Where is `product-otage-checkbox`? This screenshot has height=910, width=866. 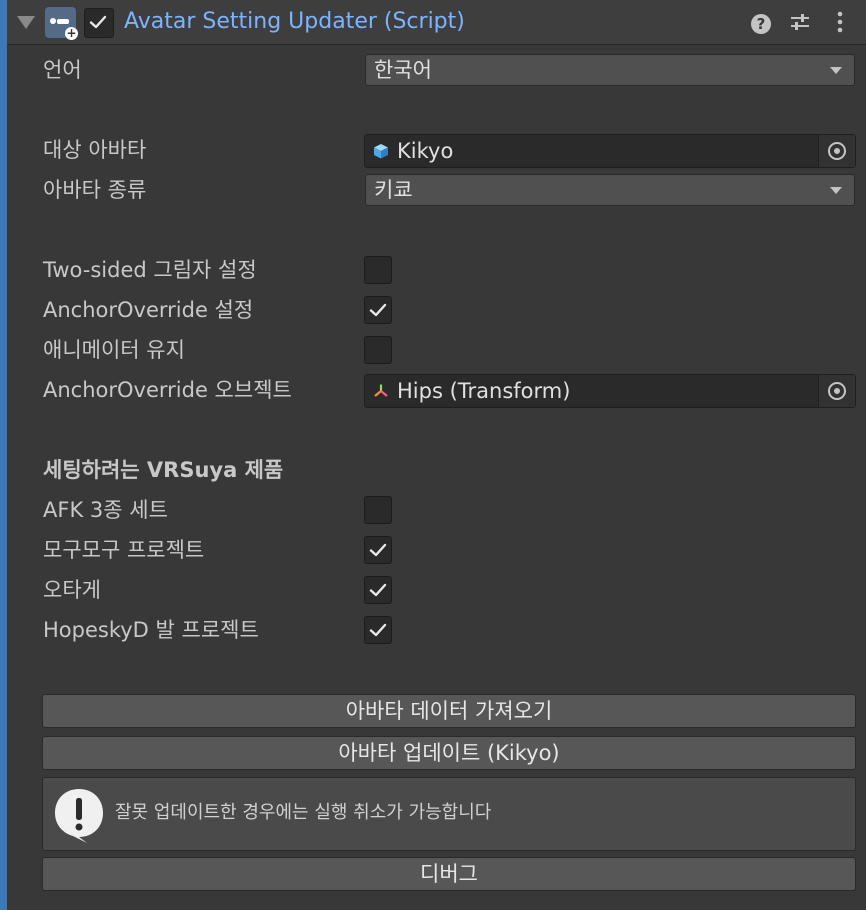 product-otage-checkbox is located at coordinates (378, 590).